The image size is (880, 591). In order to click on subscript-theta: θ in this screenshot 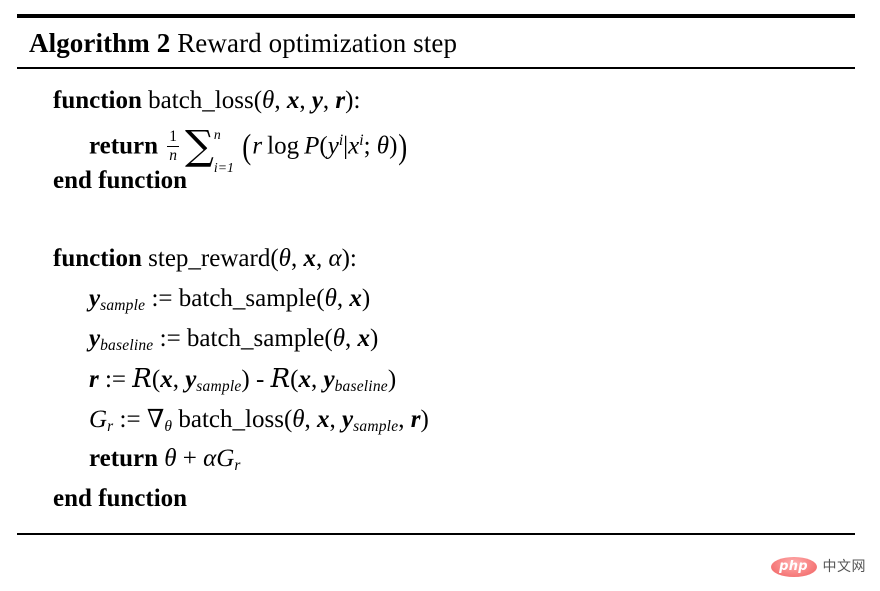, I will do `click(168, 426)`.